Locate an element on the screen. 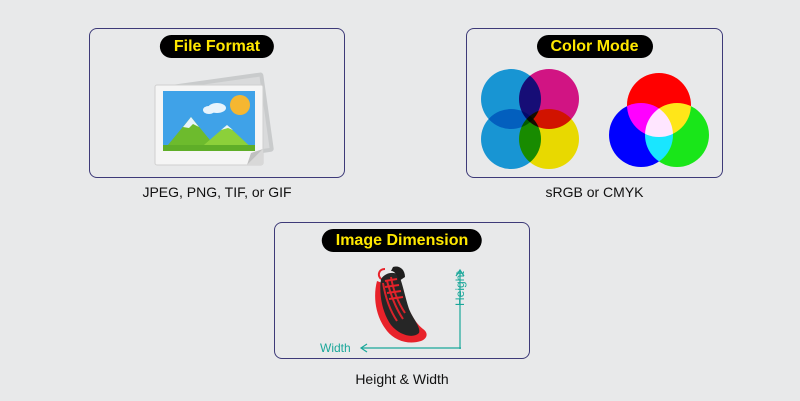  width-label: Width is located at coordinates (335, 348).